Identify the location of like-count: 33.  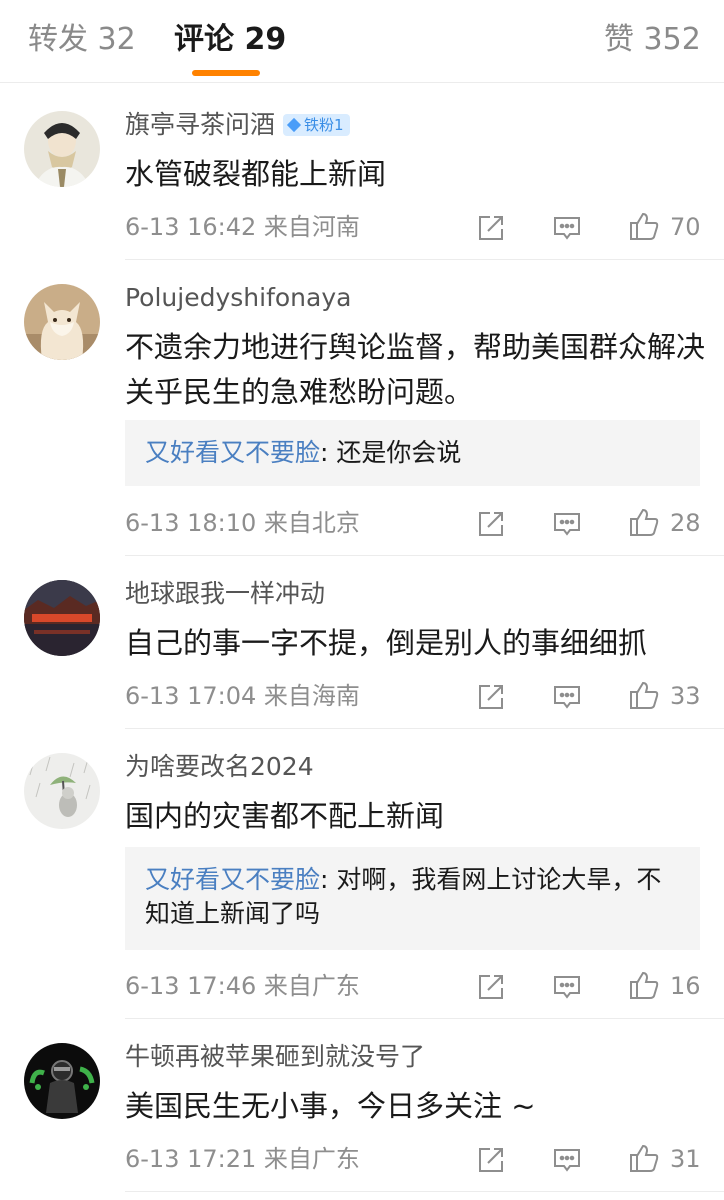
(685, 696).